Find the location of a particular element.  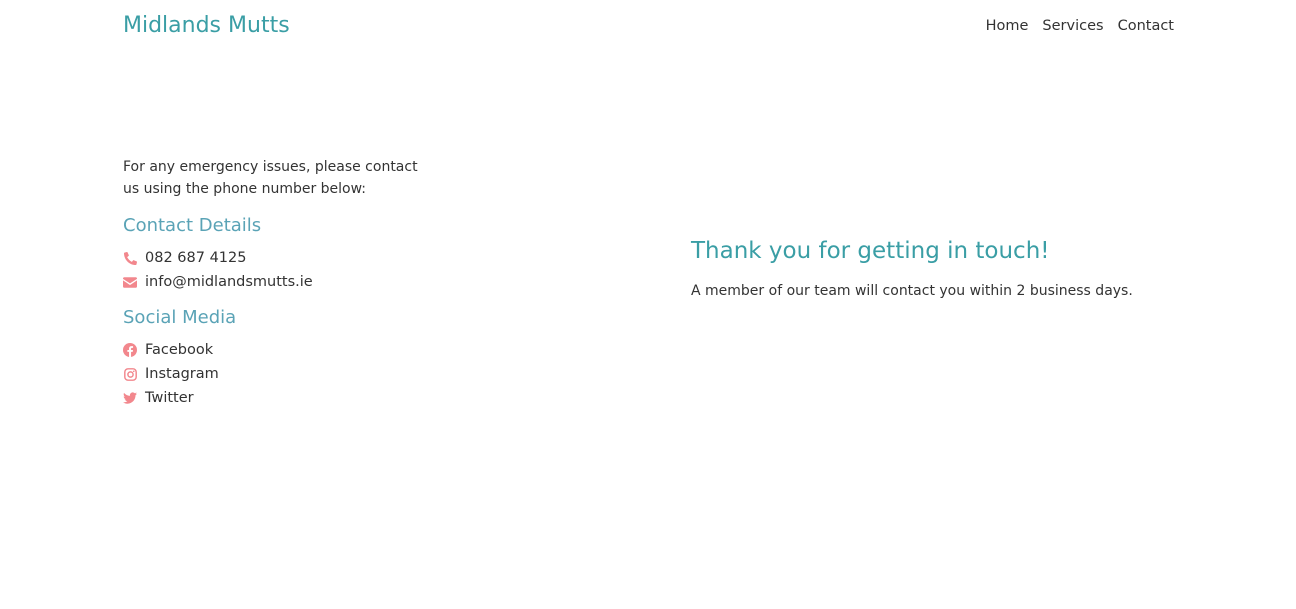

email-link: info@midlandsmutts.ie is located at coordinates (229, 282).